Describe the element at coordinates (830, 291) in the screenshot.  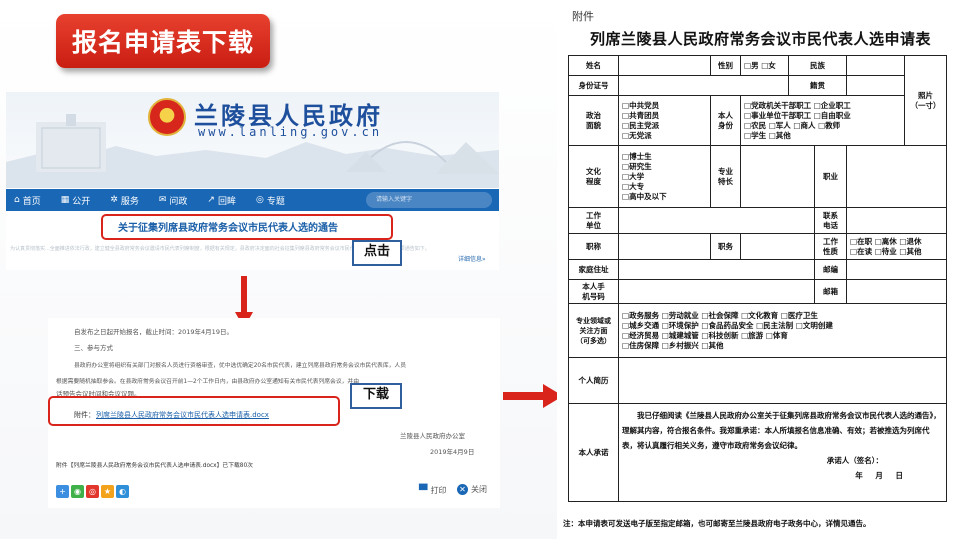
I see `label-email: 邮箱` at that location.